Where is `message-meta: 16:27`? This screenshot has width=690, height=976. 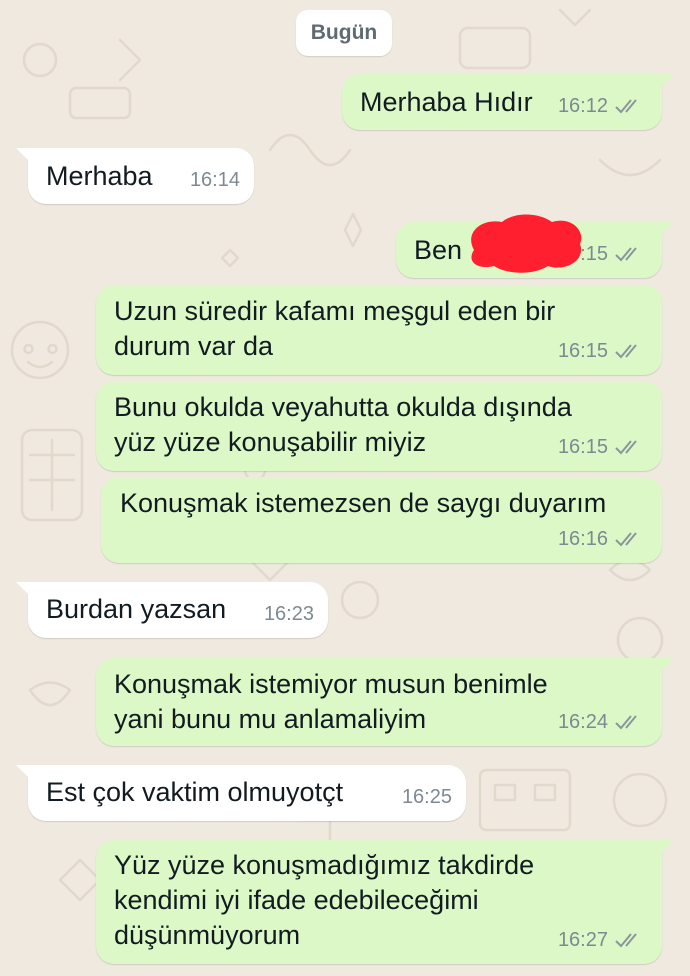
message-meta: 16:27 is located at coordinates (601, 940).